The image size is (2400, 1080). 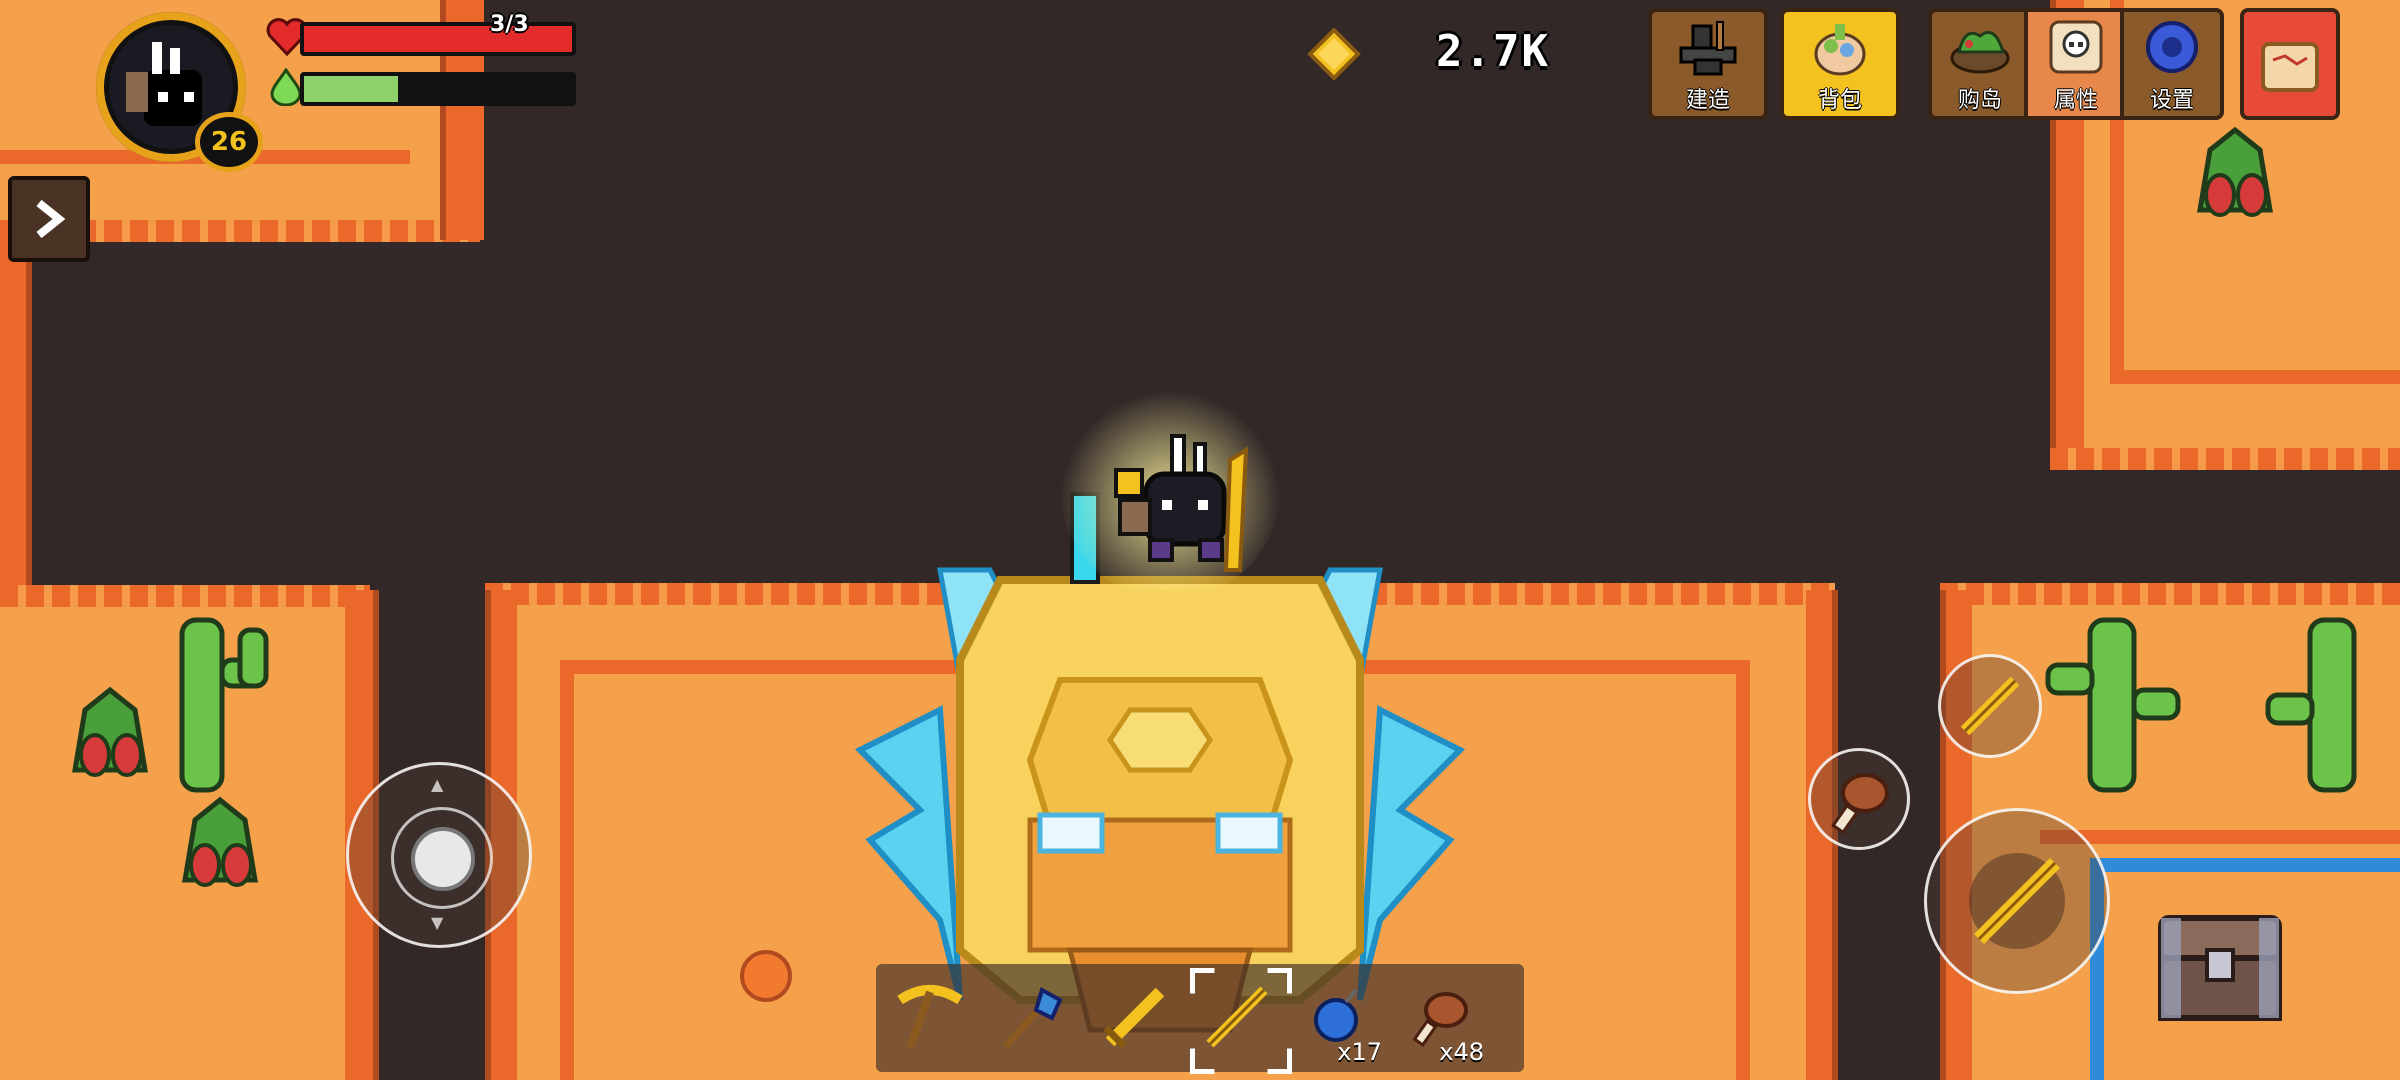 What do you see at coordinates (1840, 50) in the screenshot?
I see `backpack-icon` at bounding box center [1840, 50].